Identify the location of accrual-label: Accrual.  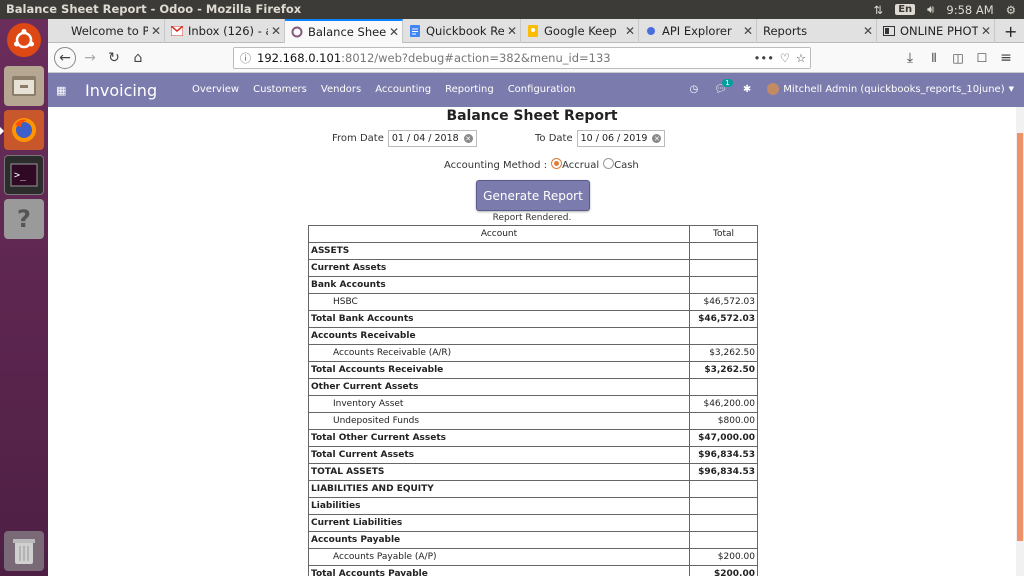
(580, 165).